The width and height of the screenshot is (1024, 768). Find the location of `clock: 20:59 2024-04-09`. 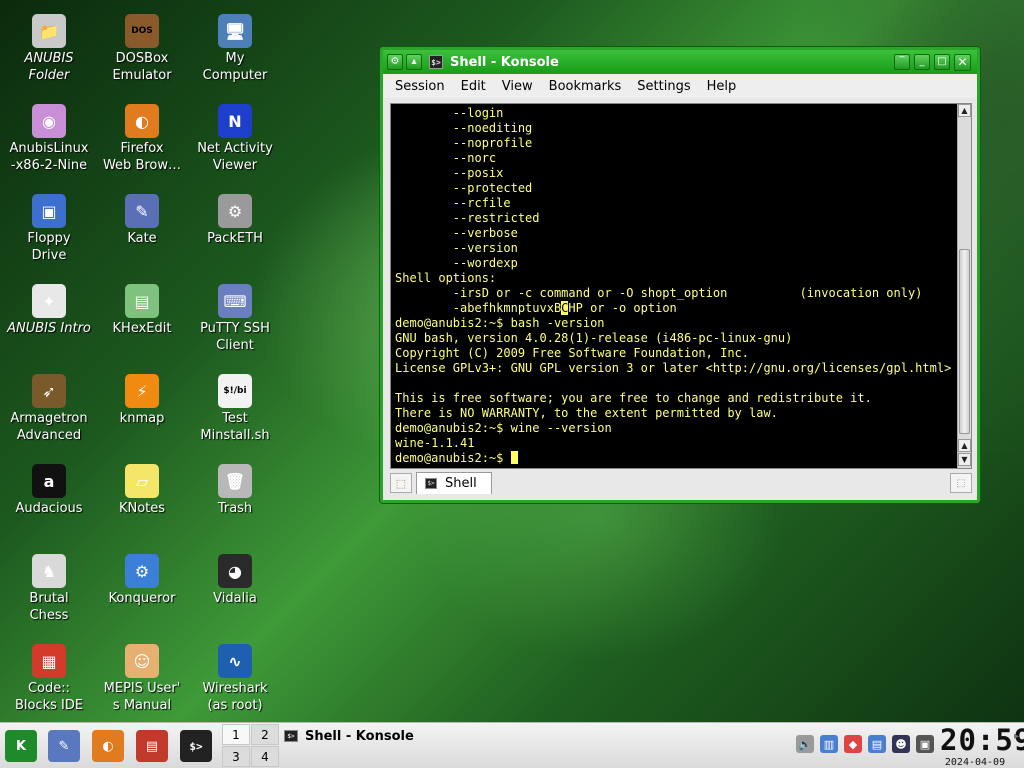

clock: 20:59 2024-04-09 is located at coordinates (982, 745).